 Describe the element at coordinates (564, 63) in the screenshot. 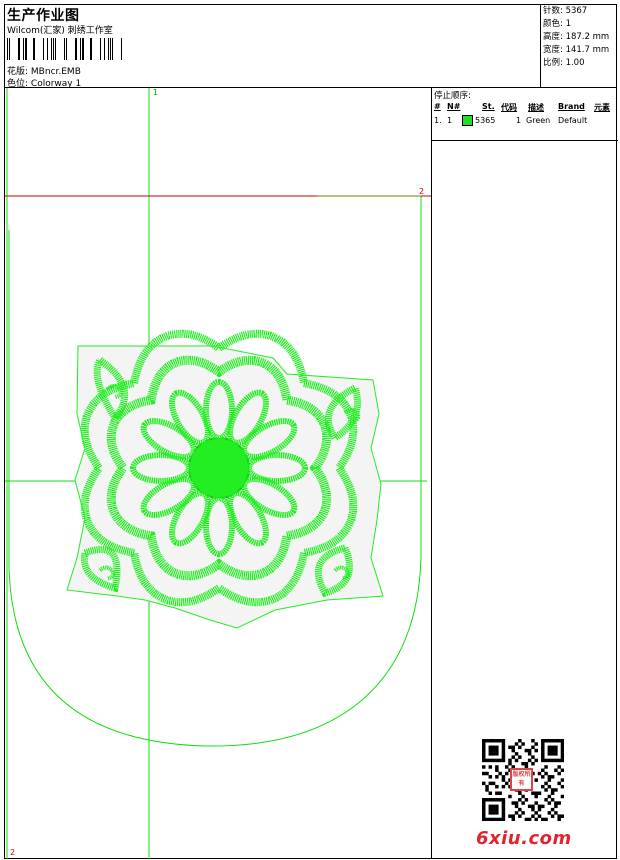

I see `design-scale: 比例: 1.00` at that location.